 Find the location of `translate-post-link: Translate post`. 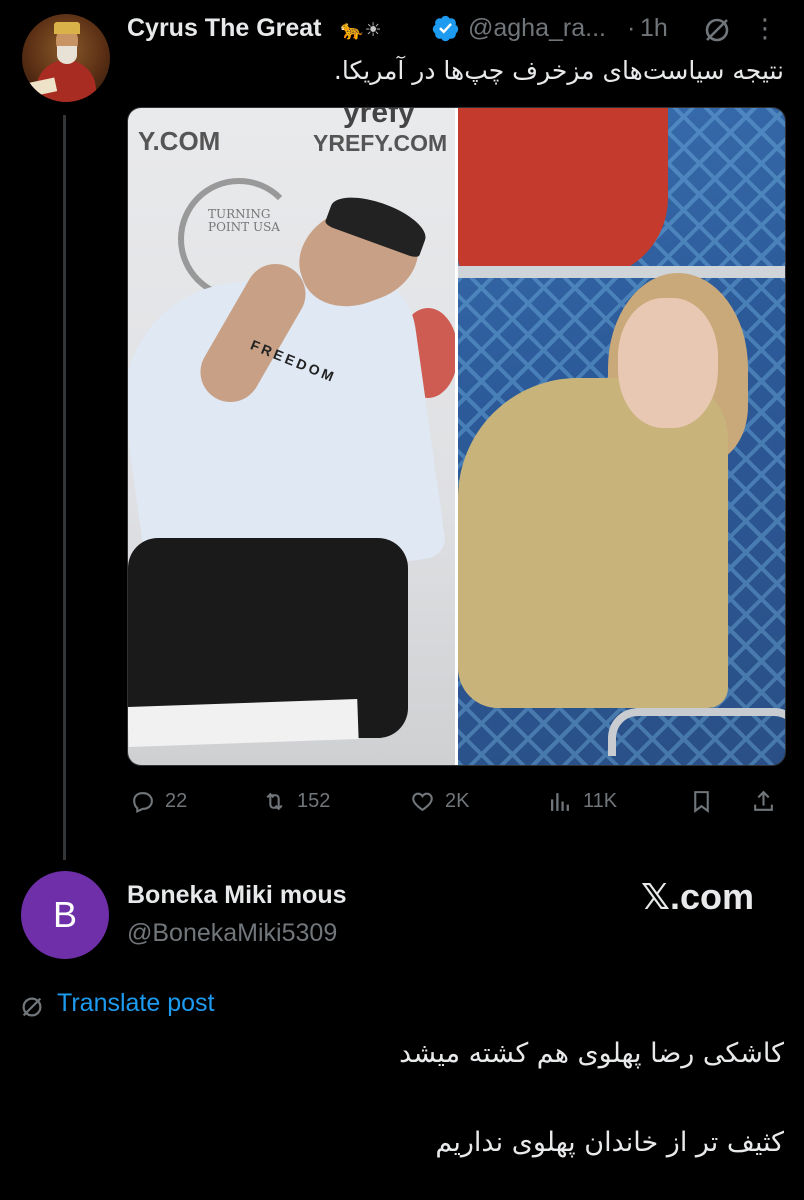

translate-post-link: Translate post is located at coordinates (135, 1003).